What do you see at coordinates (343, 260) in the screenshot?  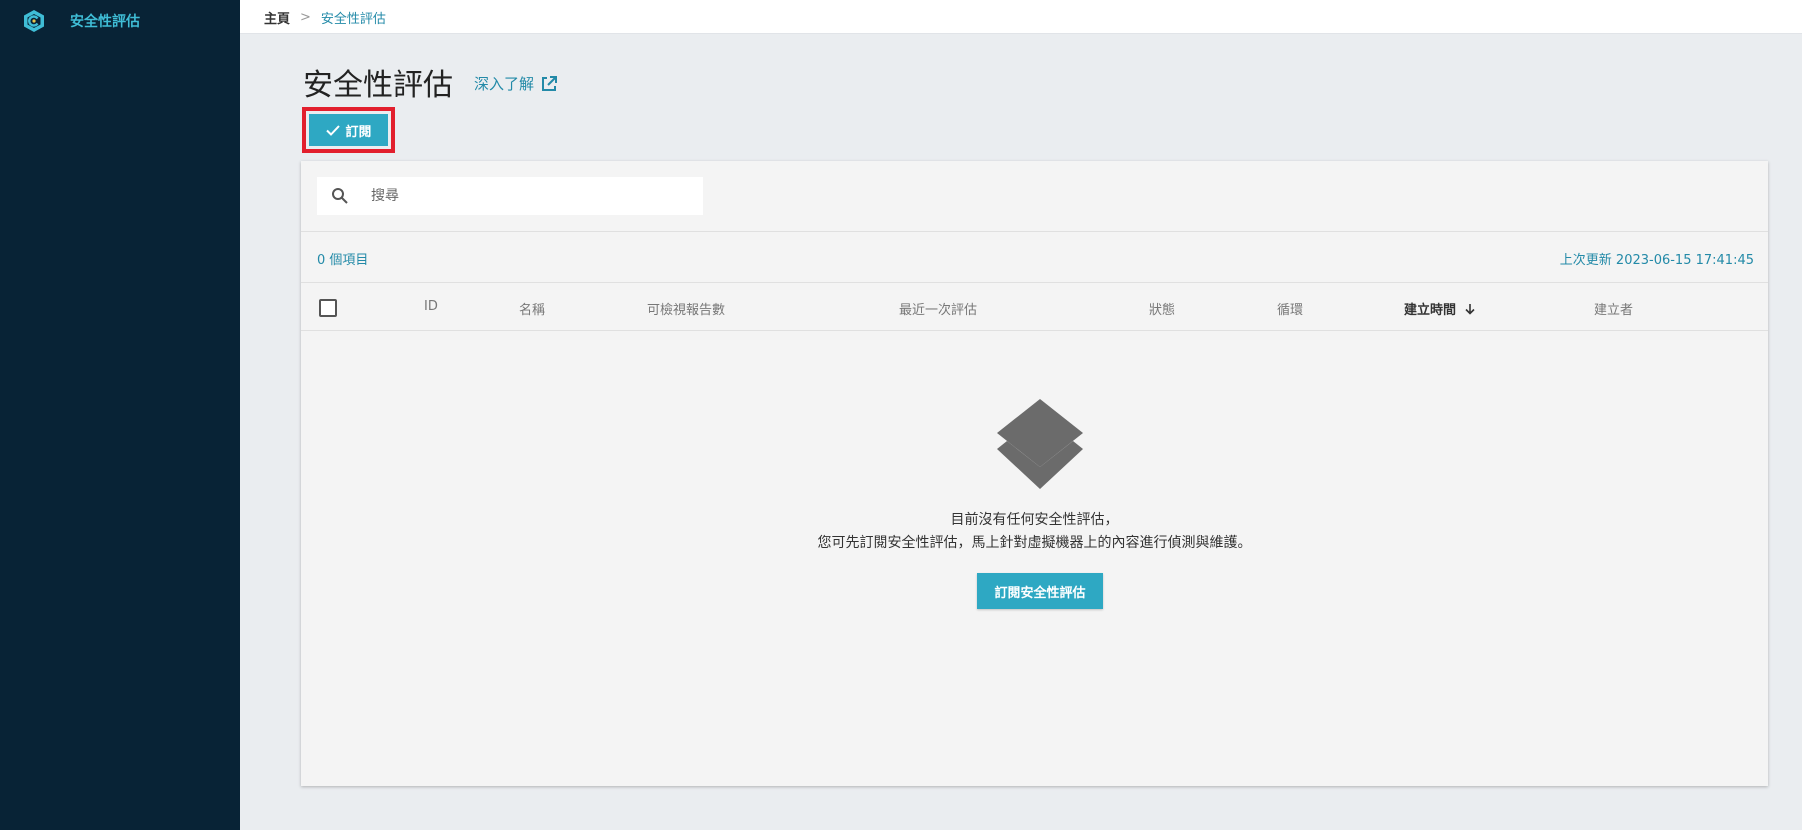 I see `item-count: 0 個項目` at bounding box center [343, 260].